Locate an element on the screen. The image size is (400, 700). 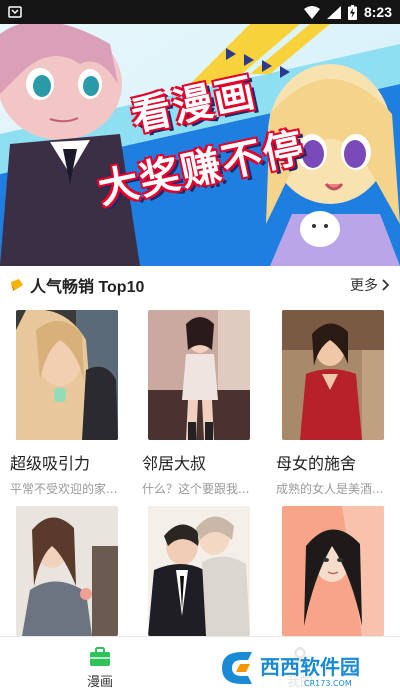
comic-title: 超级吸引力 is located at coordinates (50, 463).